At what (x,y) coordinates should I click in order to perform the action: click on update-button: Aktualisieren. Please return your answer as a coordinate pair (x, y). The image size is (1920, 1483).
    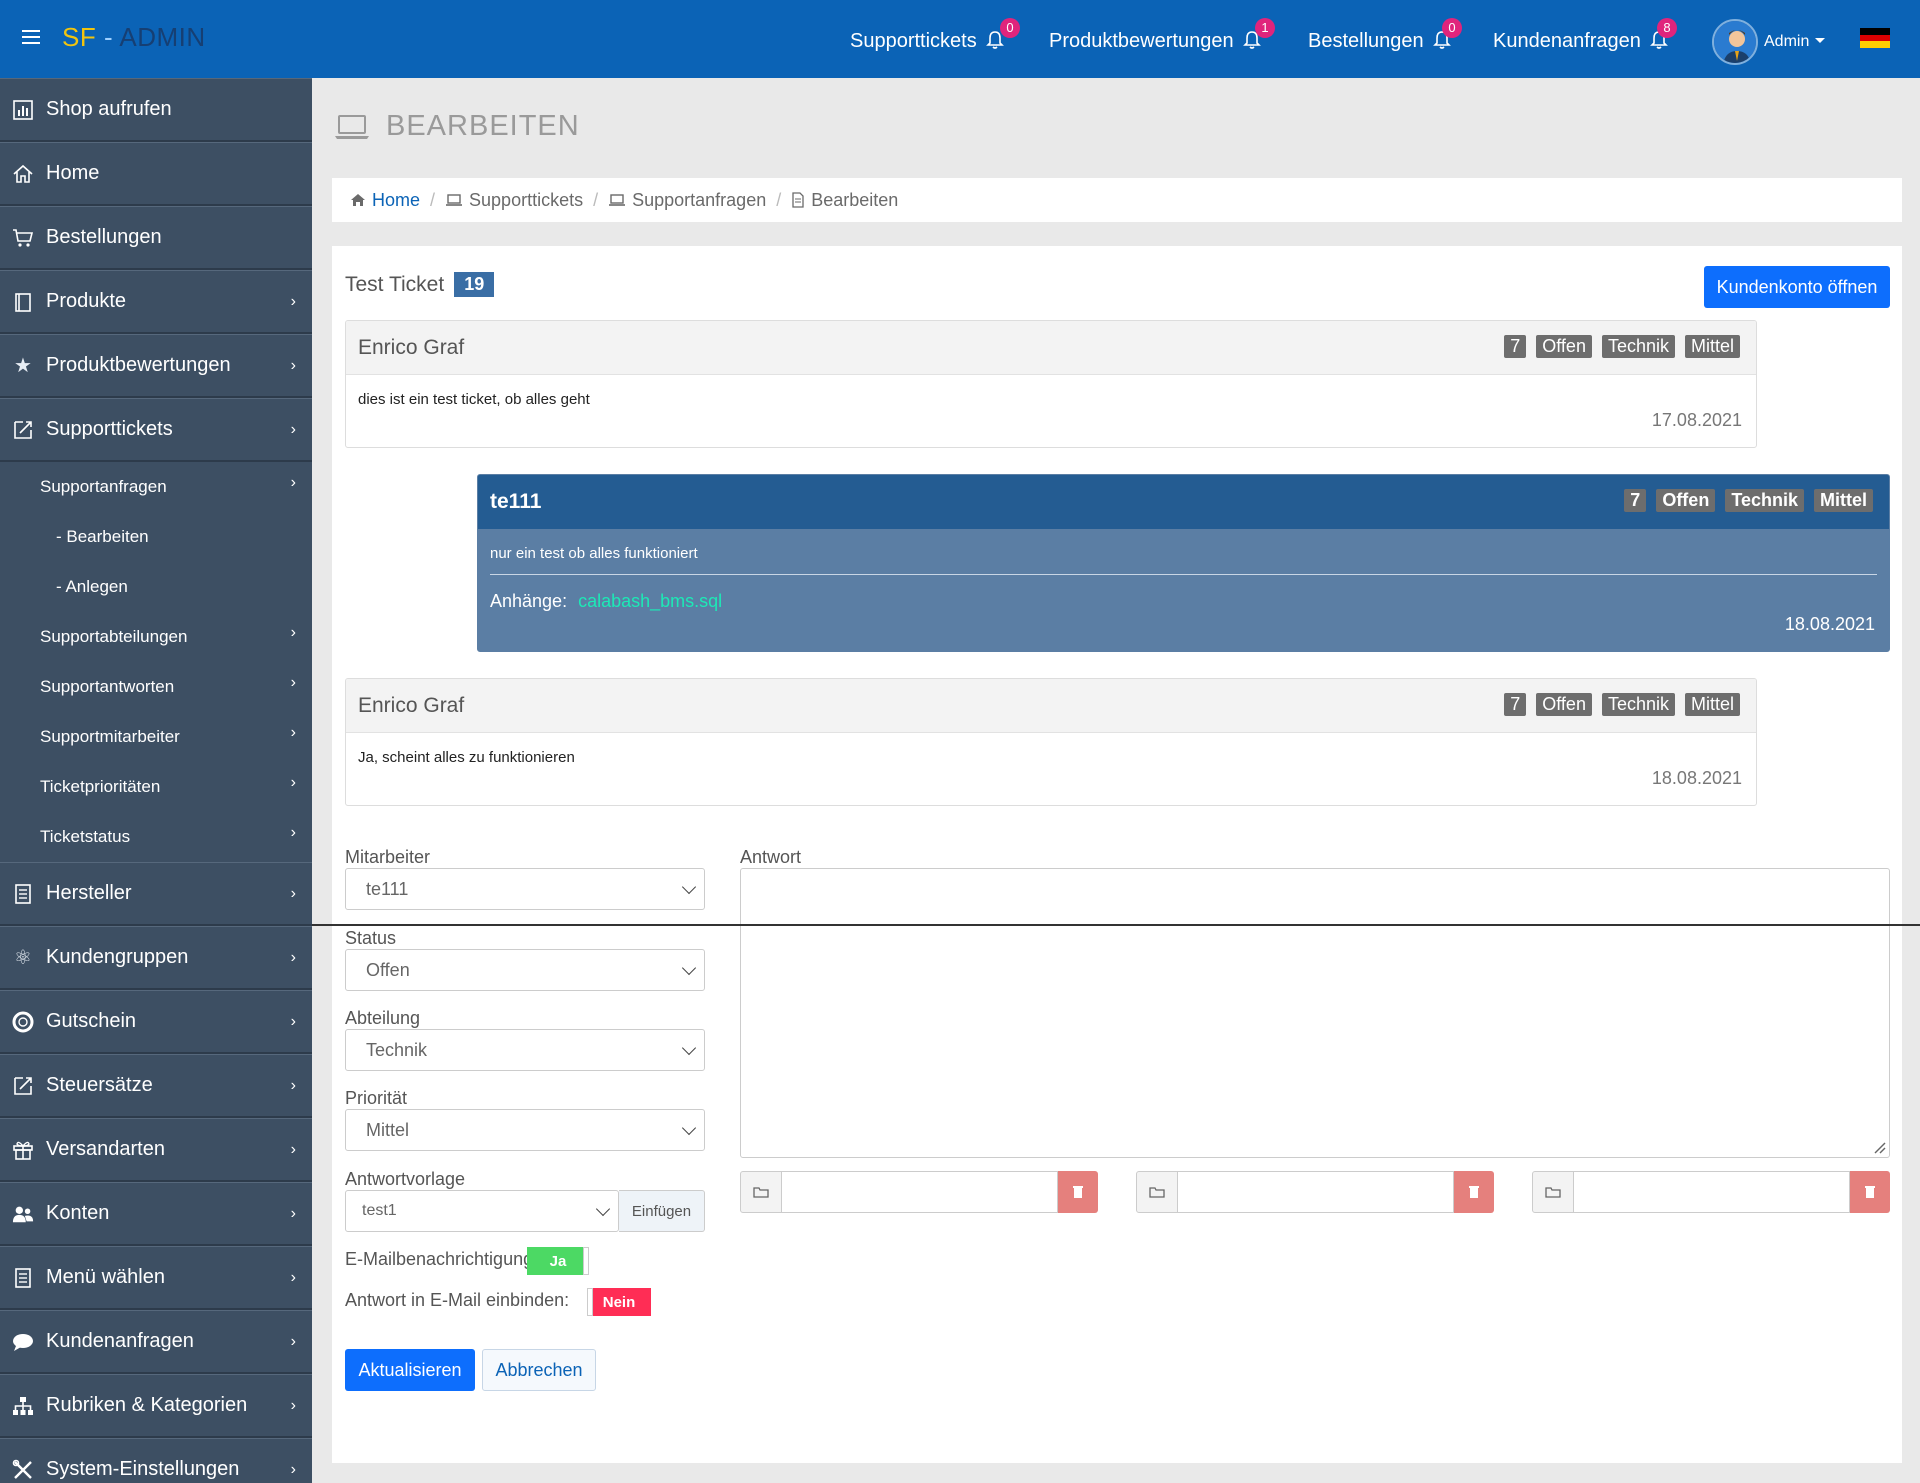
    Looking at the image, I should click on (410, 1370).